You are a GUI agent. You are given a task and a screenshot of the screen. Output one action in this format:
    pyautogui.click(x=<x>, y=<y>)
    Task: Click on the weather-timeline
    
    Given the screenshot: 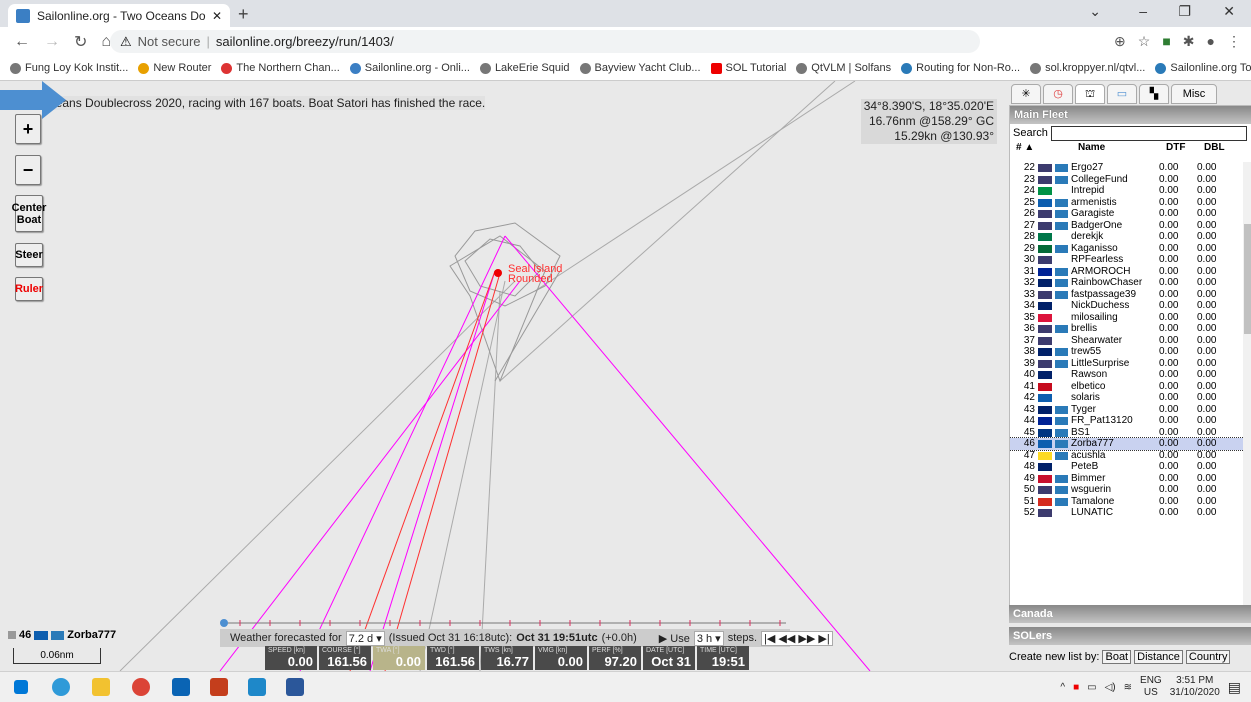 What is the action you would take?
    pyautogui.click(x=505, y=623)
    